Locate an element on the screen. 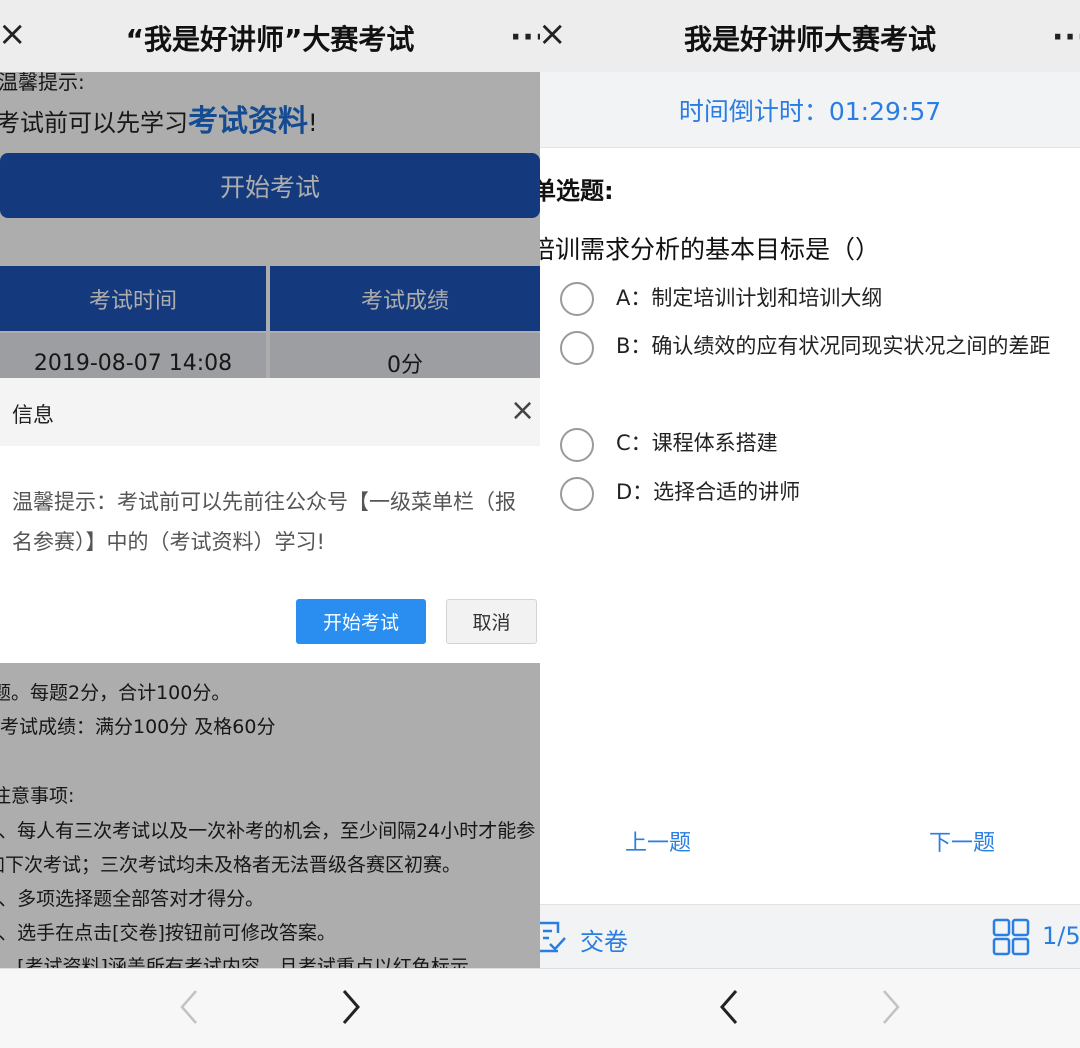  countdown-bar: 时间倒计时：01:29:57 is located at coordinates (810, 110).